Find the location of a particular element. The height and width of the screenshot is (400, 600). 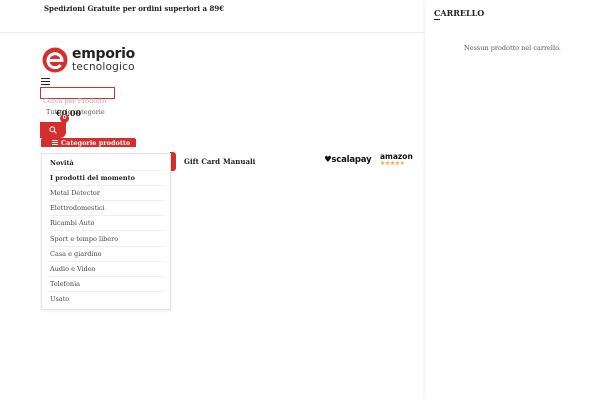

category-item: Sport e tempo libero is located at coordinates (107, 239).